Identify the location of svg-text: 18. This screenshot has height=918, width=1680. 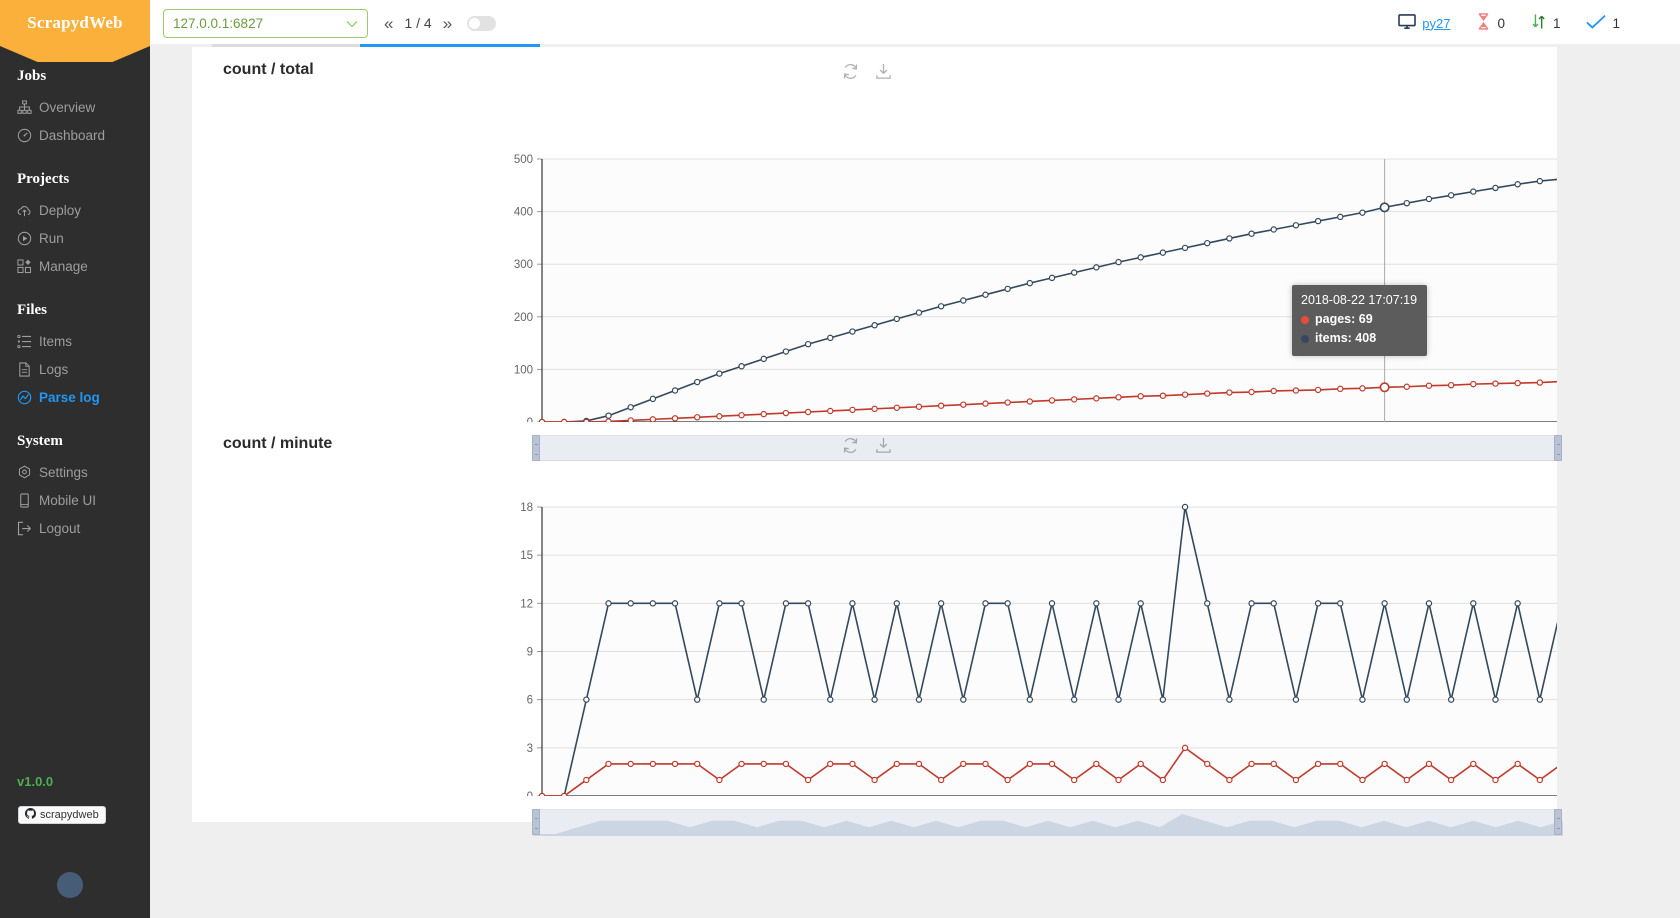
(526, 508).